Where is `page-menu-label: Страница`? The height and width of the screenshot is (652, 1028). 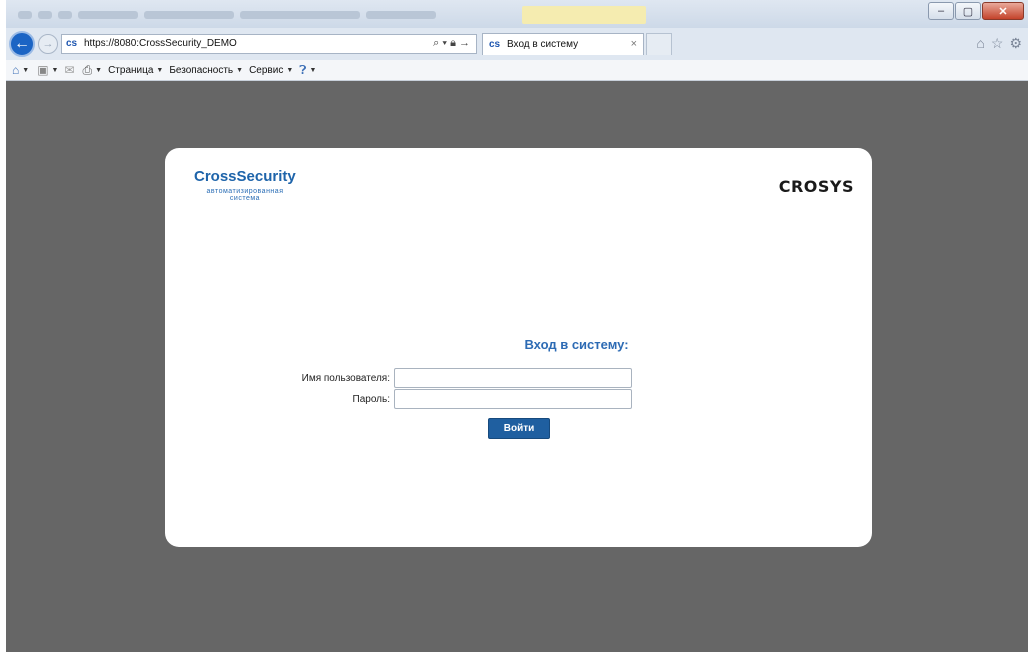
page-menu-label: Страница is located at coordinates (131, 70).